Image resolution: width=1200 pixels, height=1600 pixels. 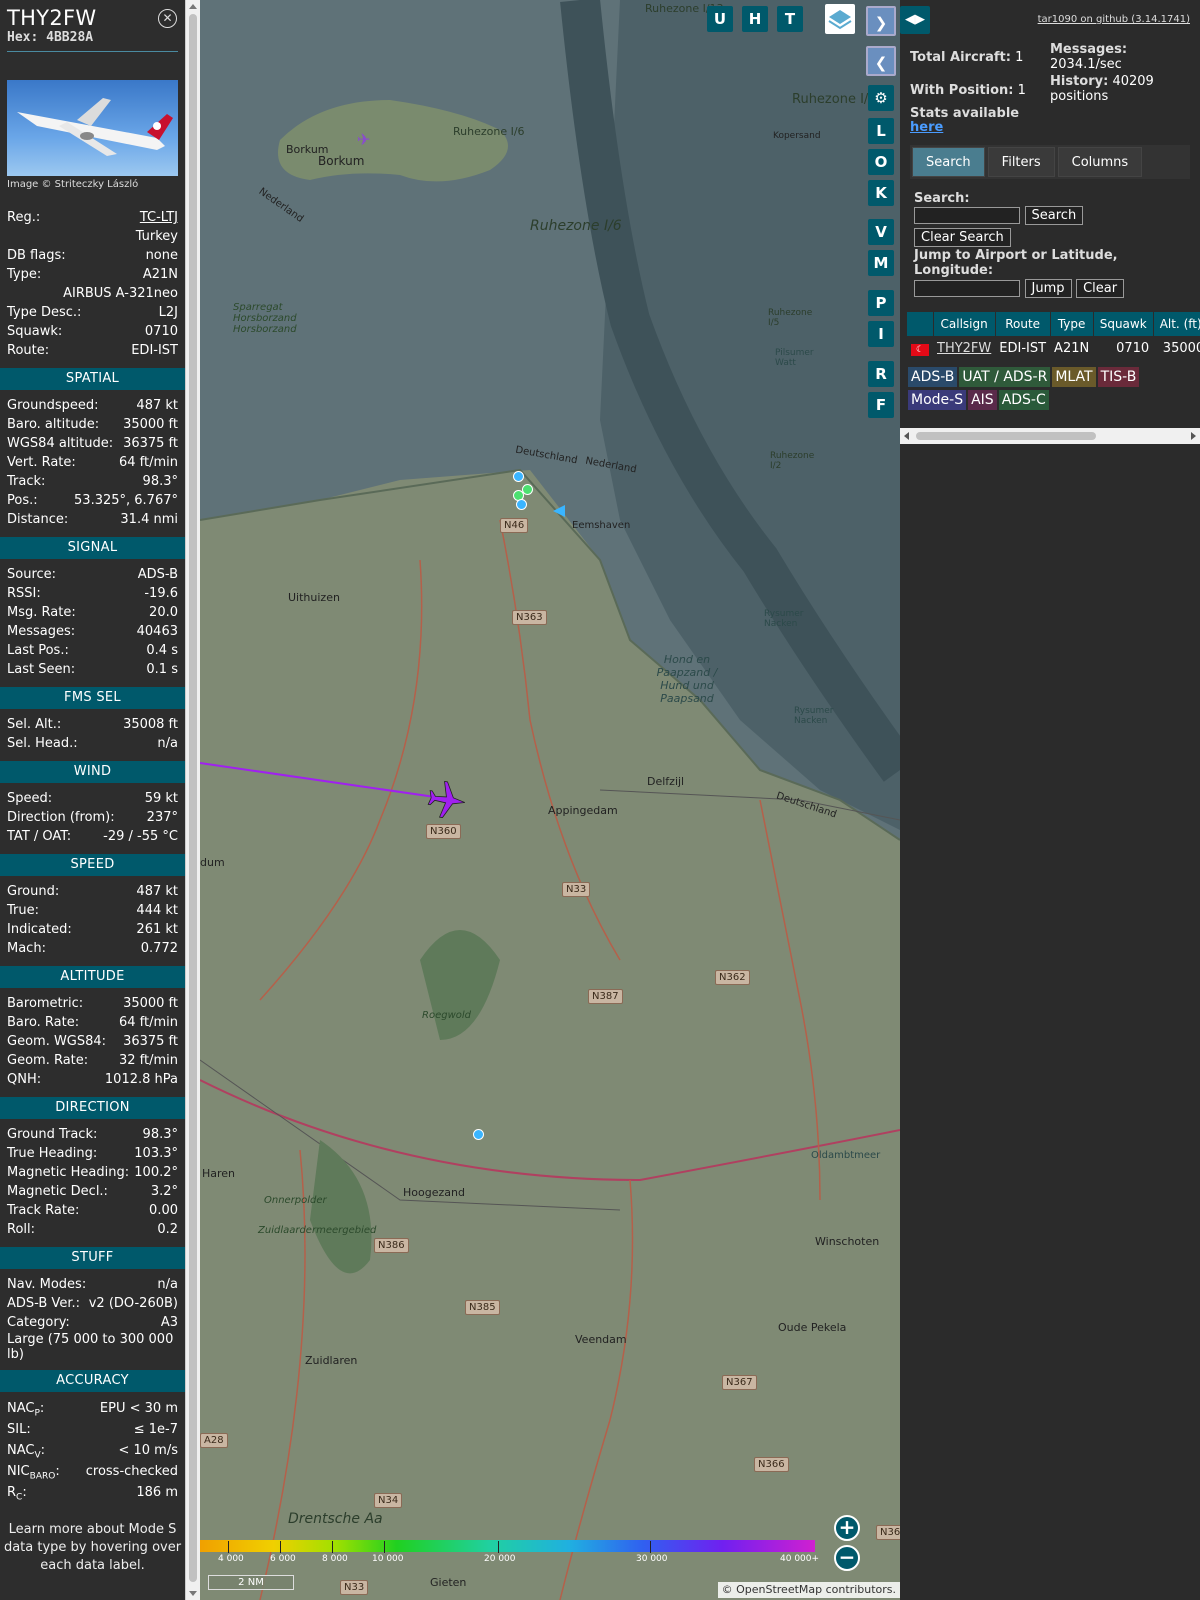 I want to click on map-button-k: K, so click(x=881, y=193).